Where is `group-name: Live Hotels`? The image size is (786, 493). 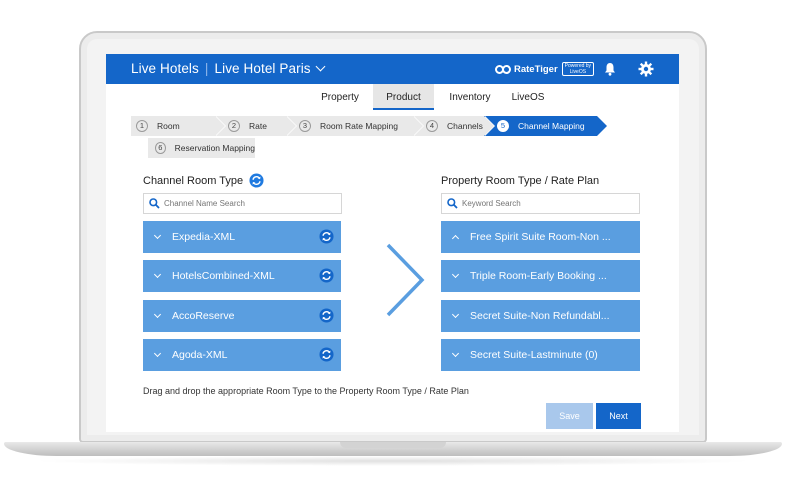 group-name: Live Hotels is located at coordinates (165, 68).